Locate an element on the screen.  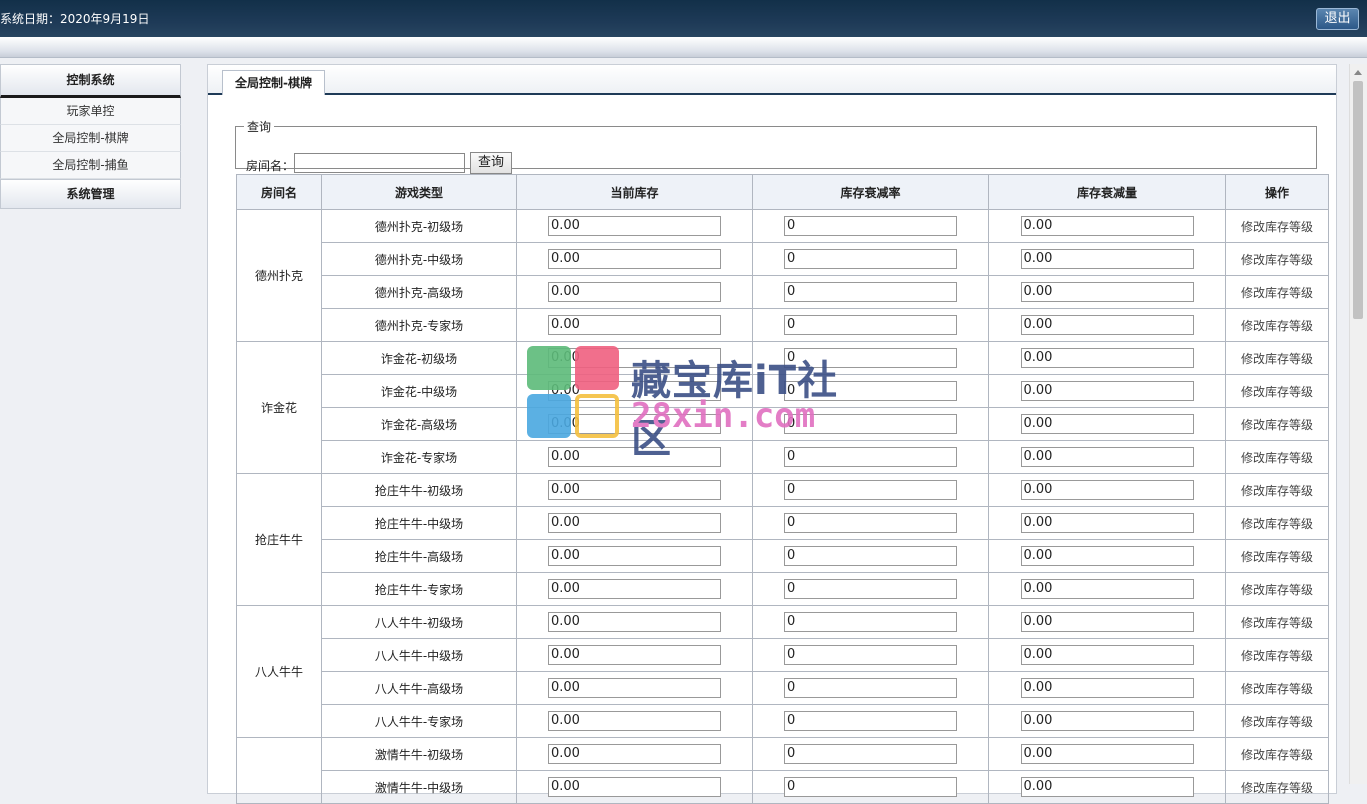
sidebar-item-global-chess: 全局控制-棋牌 is located at coordinates (90, 138).